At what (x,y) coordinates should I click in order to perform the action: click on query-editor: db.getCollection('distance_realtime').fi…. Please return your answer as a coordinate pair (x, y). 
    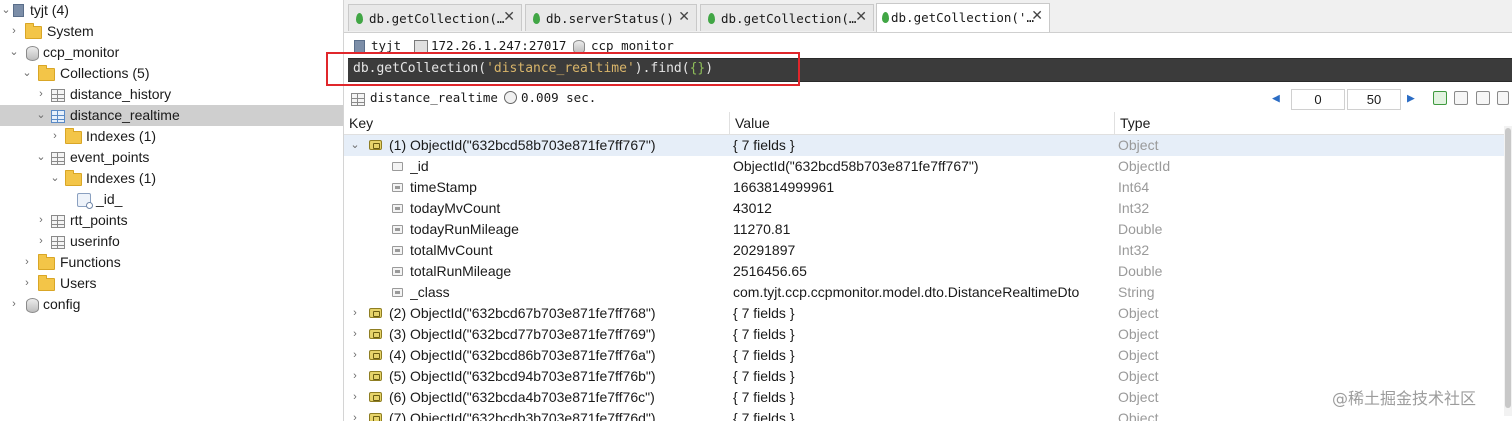
    Looking at the image, I should click on (930, 70).